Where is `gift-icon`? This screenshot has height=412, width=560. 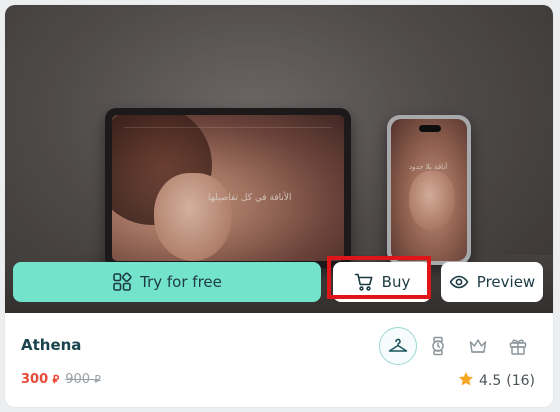
gift-icon is located at coordinates (518, 346).